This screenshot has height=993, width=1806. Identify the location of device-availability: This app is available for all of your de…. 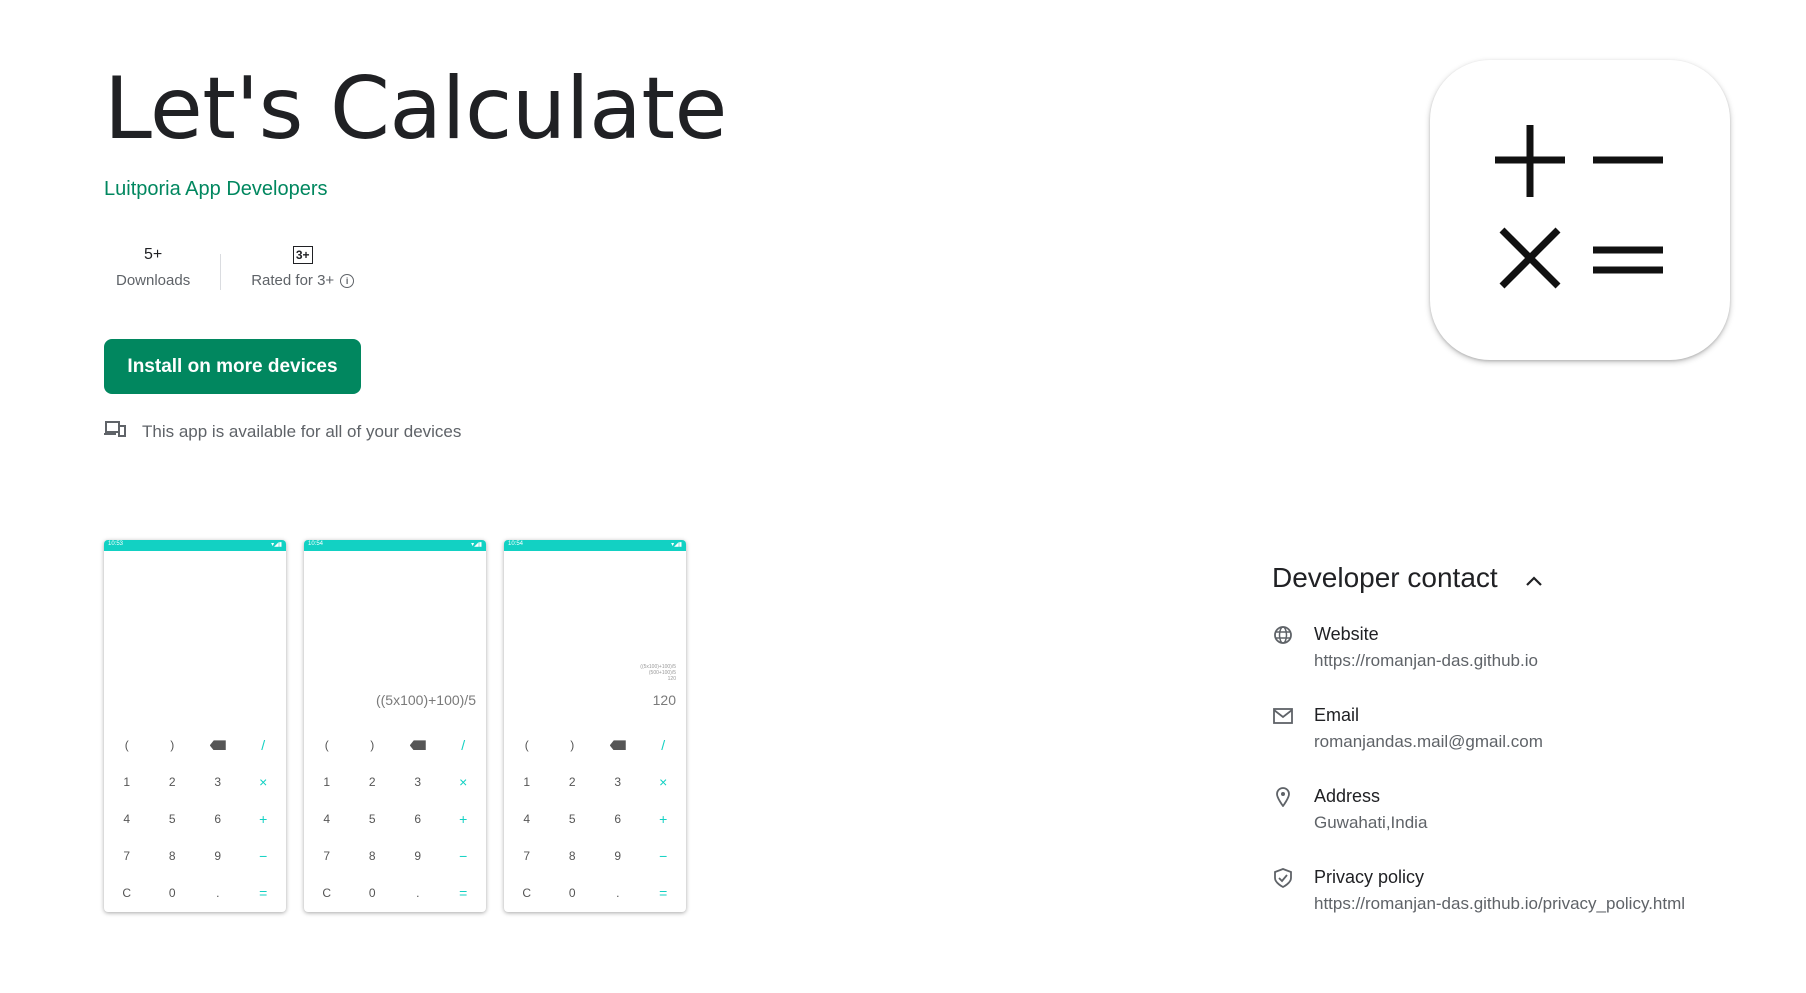
(282, 431).